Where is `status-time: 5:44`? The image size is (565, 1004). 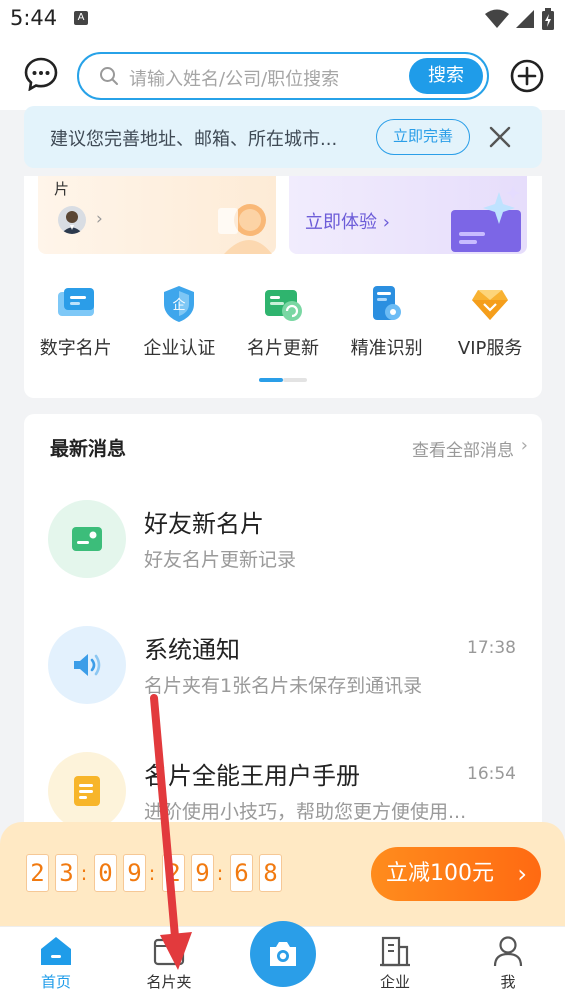 status-time: 5:44 is located at coordinates (34, 18).